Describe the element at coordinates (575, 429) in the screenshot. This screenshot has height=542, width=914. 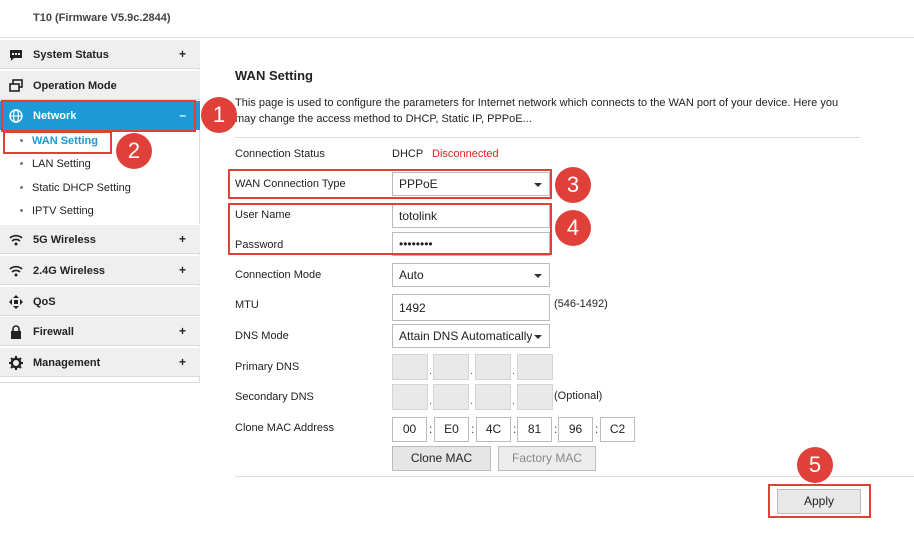
I see `mac-octet-5: 96` at that location.